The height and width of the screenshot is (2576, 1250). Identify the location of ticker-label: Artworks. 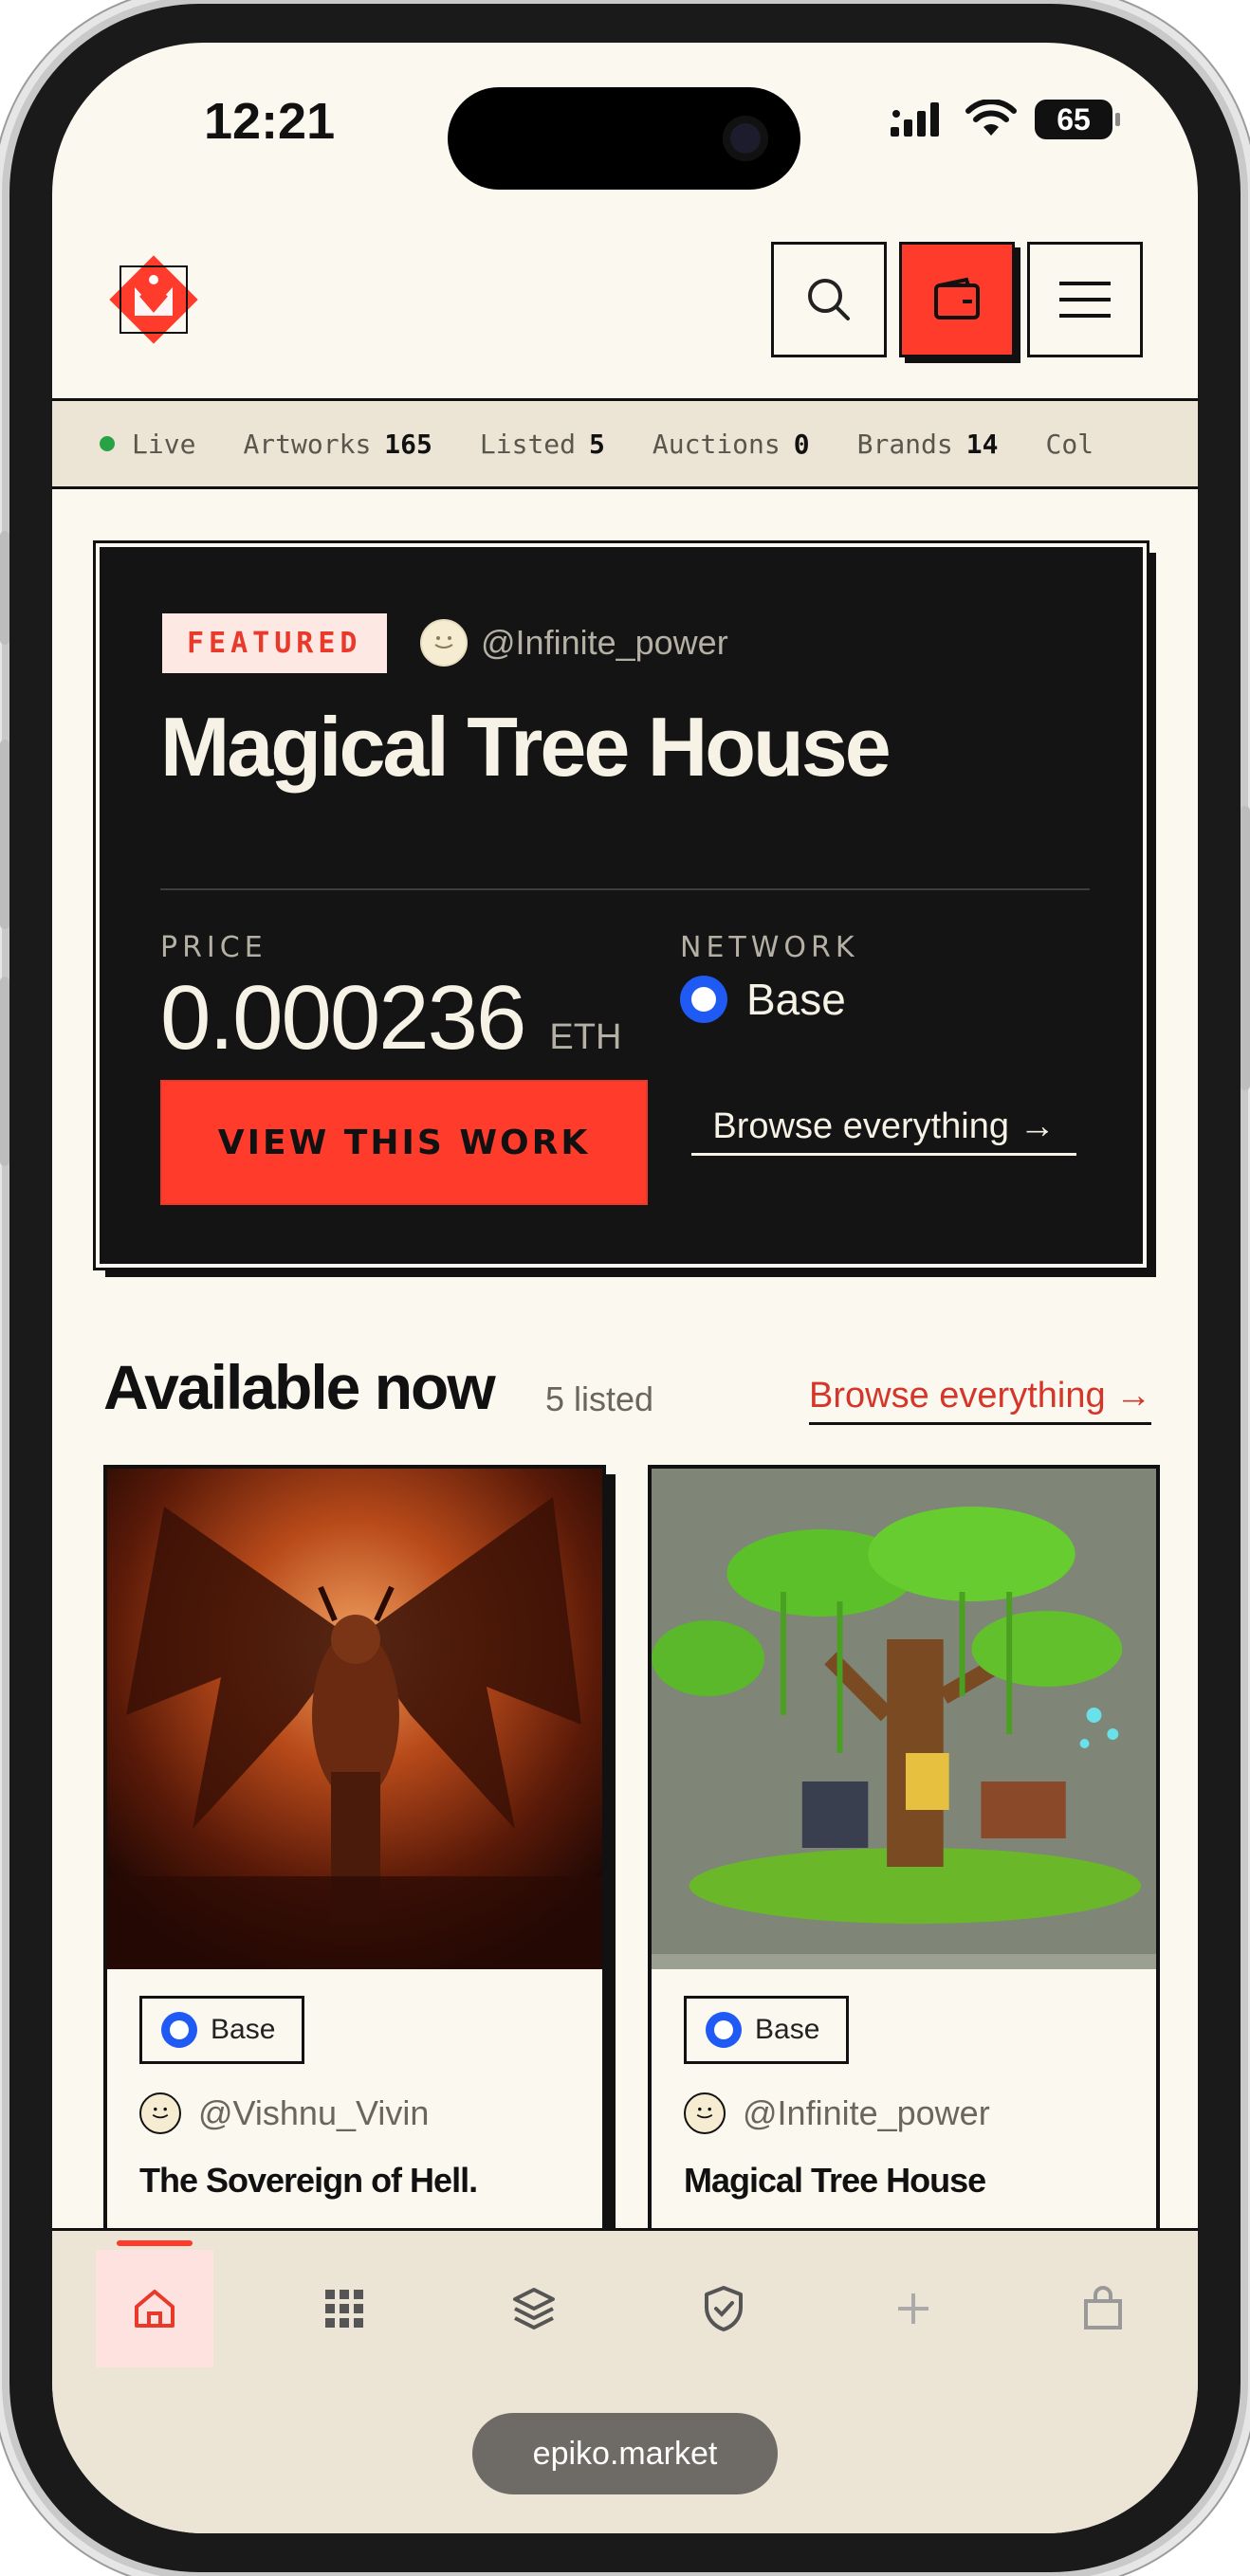
(307, 444).